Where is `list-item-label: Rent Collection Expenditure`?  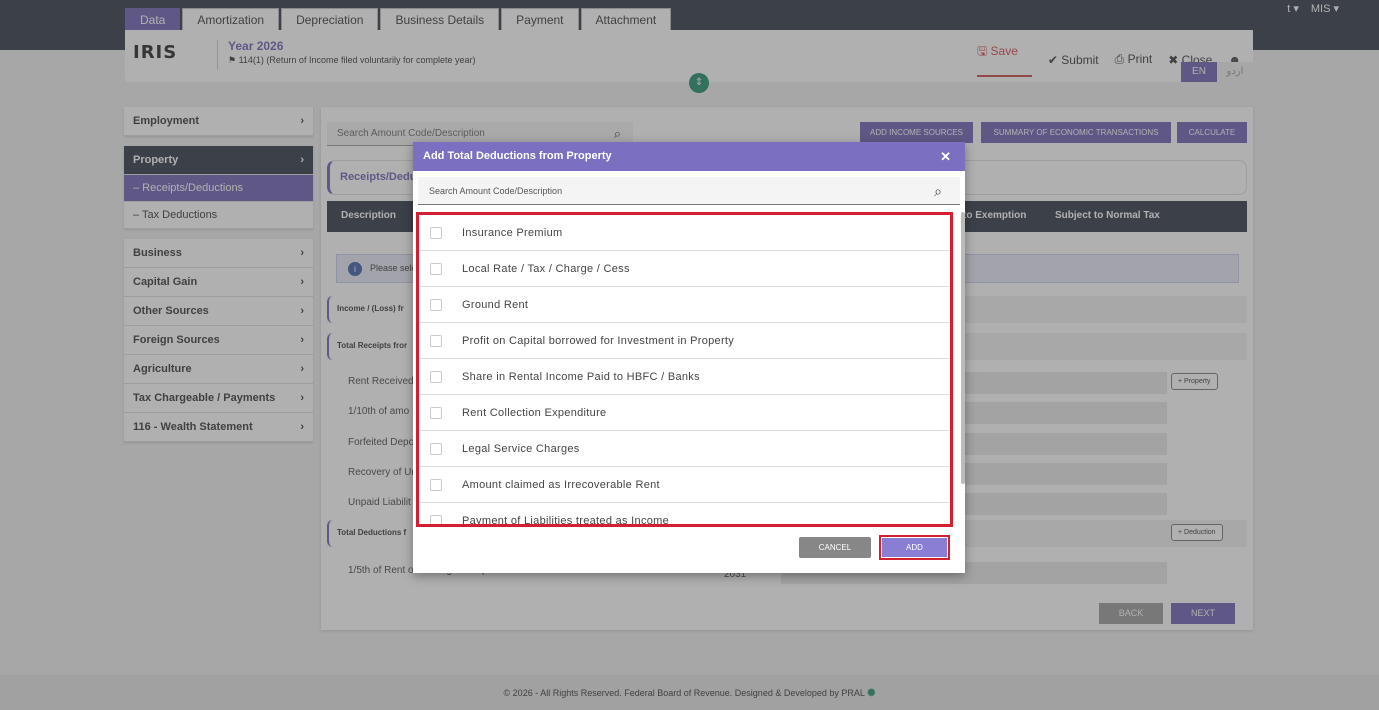
list-item-label: Rent Collection Expenditure is located at coordinates (534, 412).